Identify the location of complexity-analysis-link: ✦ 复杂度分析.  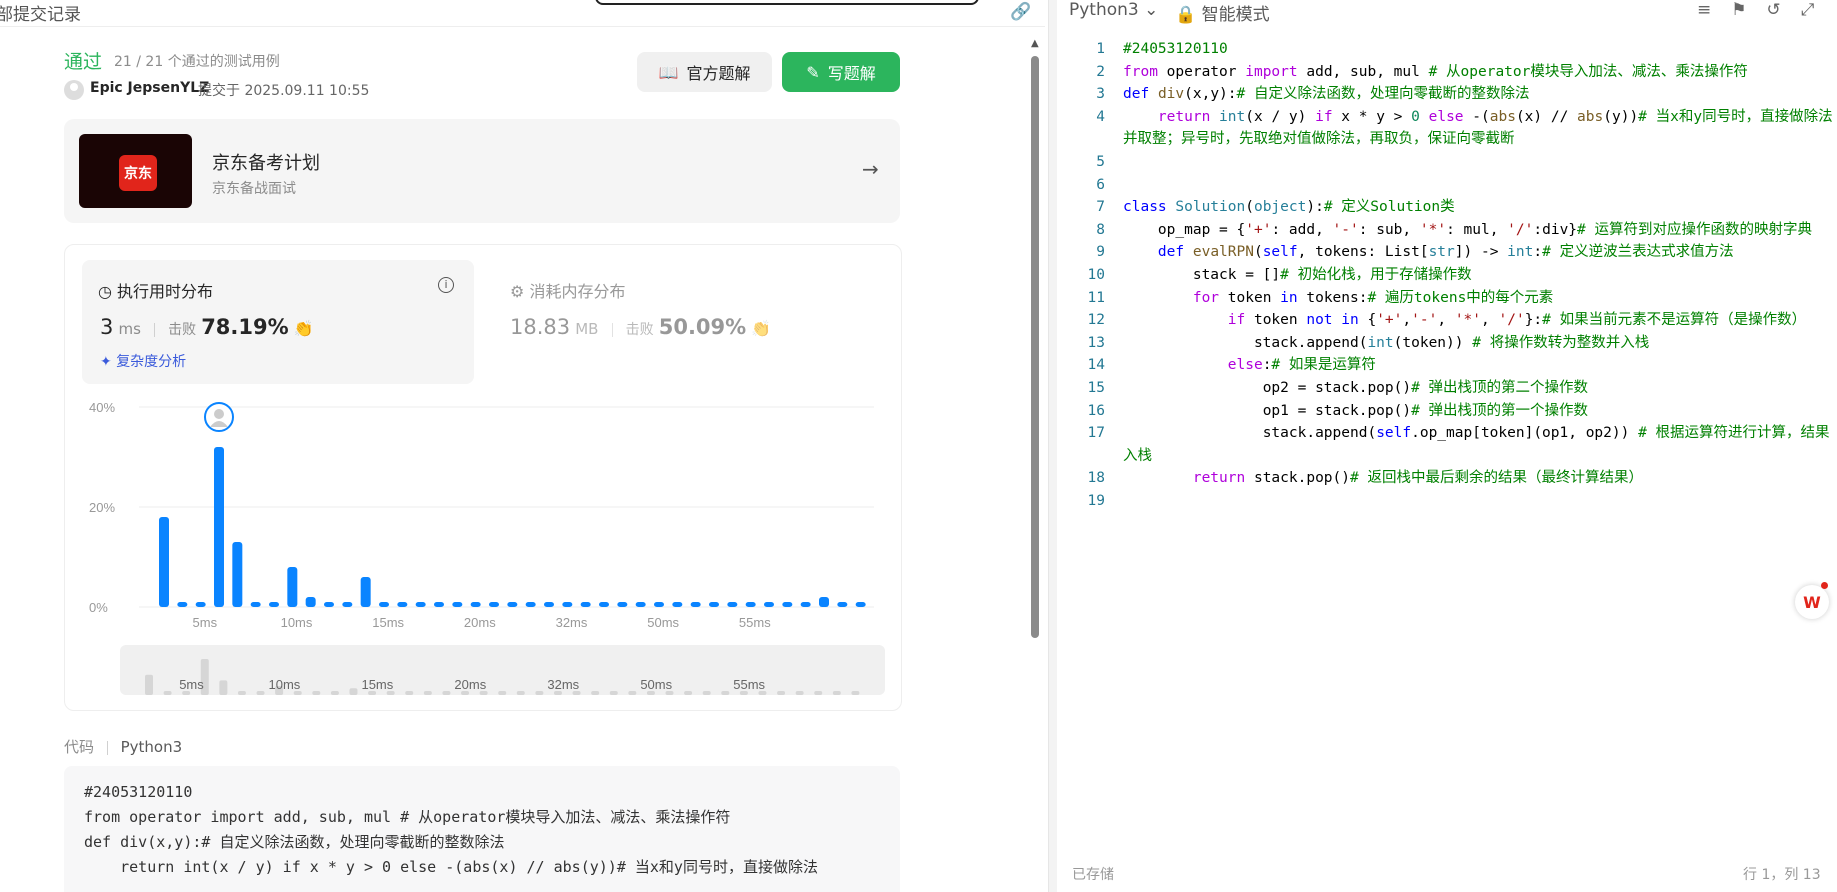
(143, 361).